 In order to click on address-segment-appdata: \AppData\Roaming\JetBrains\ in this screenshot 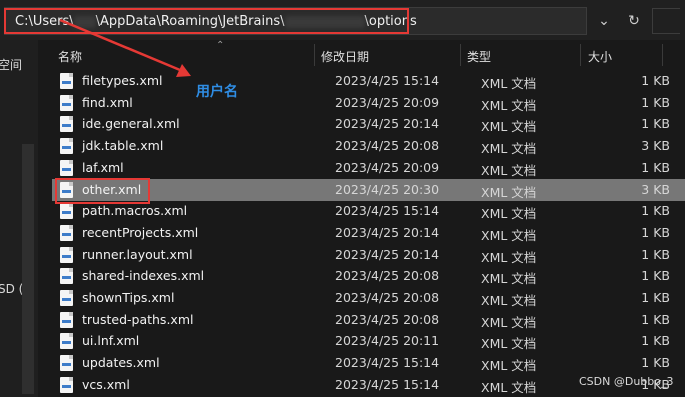, I will do `click(190, 21)`.